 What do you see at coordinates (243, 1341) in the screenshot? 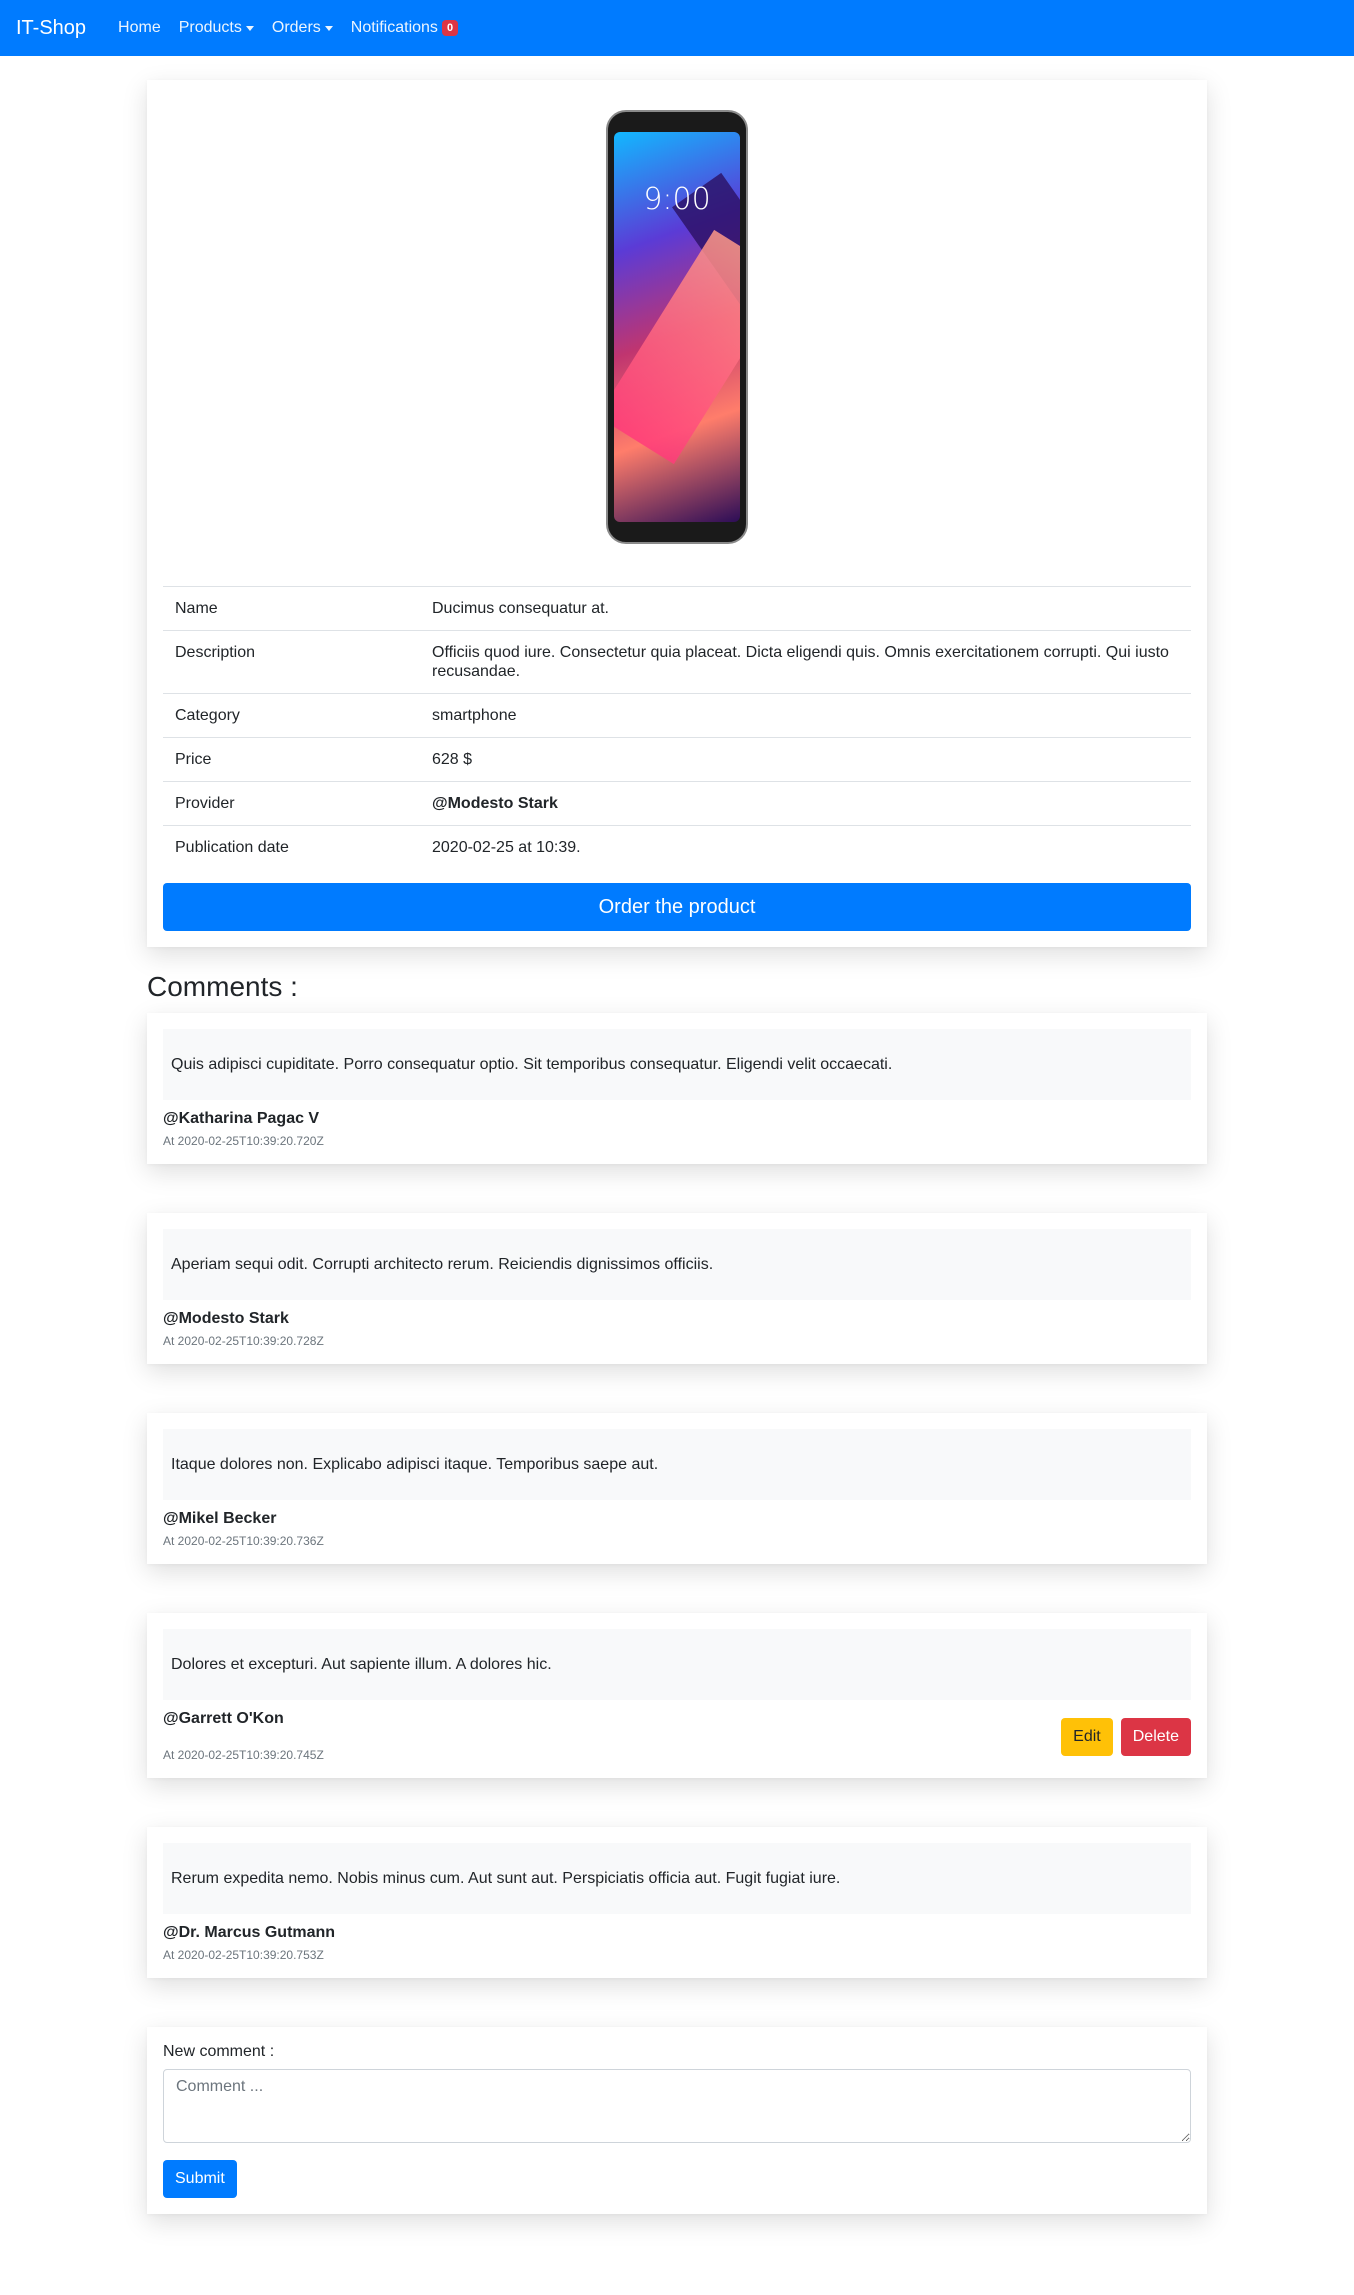
I see `comment-date: At 2020-02-25T10:39:20.728Z` at bounding box center [243, 1341].